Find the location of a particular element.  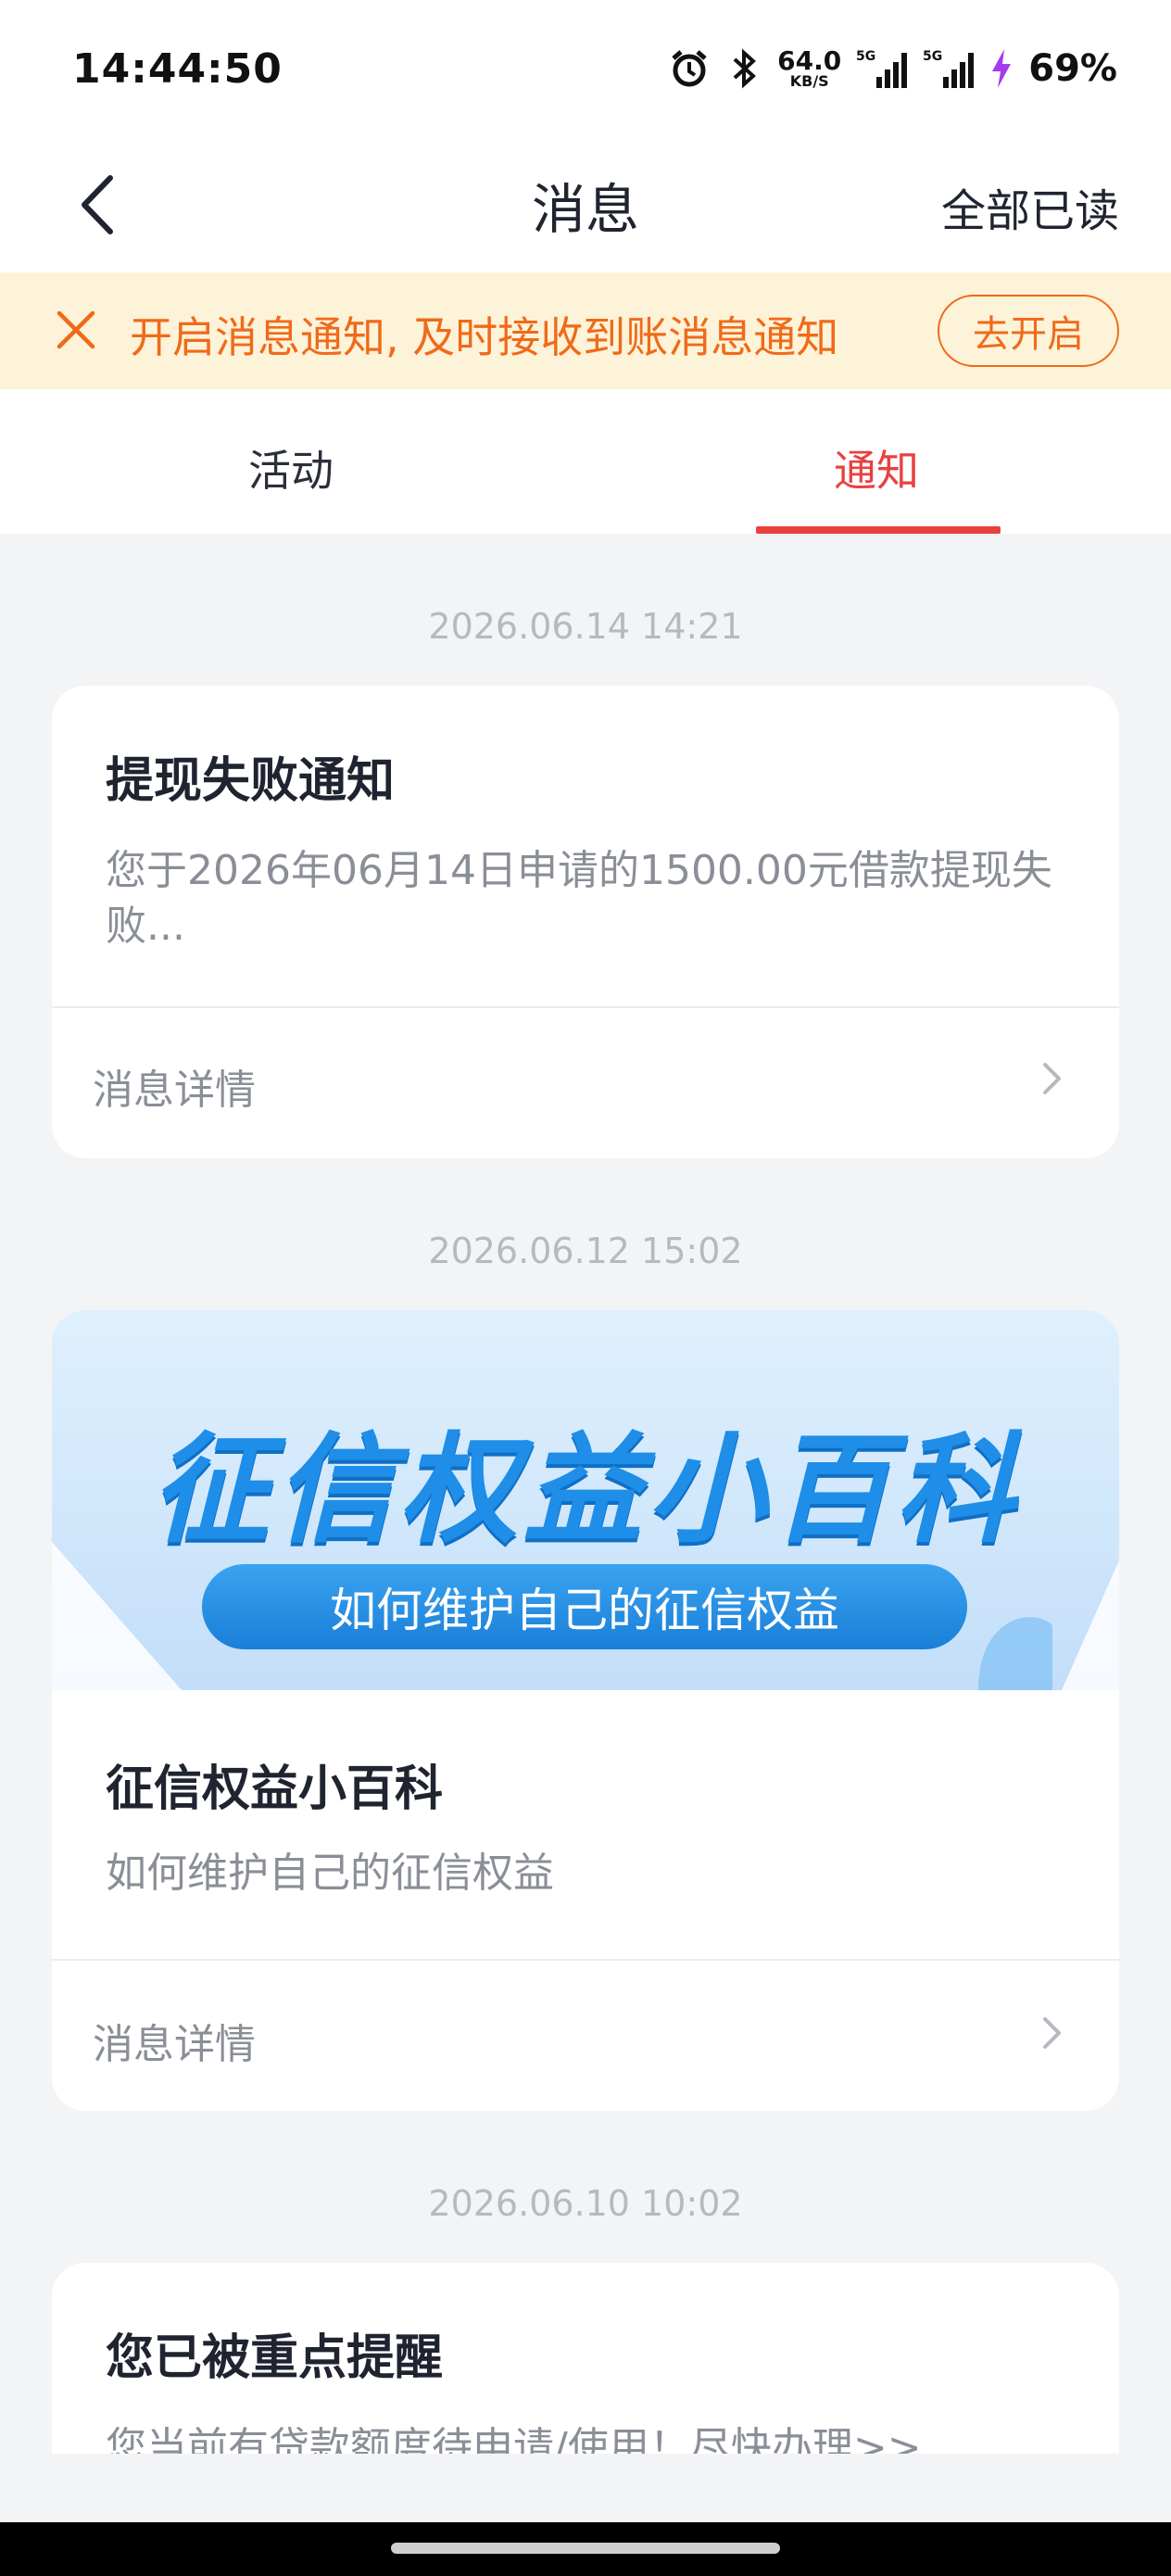

tab-notifications: 通知 is located at coordinates (877, 468).